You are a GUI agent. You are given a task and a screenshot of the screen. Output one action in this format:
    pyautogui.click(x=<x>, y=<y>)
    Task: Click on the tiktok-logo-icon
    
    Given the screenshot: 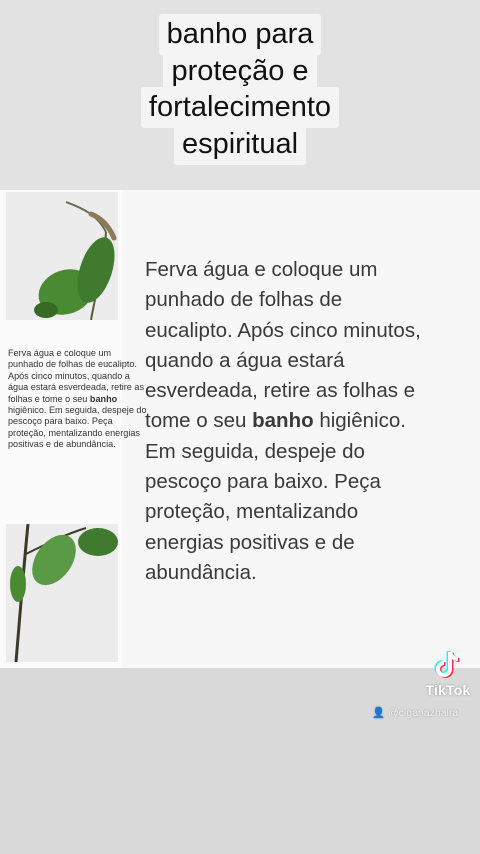 What is the action you would take?
    pyautogui.click(x=448, y=665)
    